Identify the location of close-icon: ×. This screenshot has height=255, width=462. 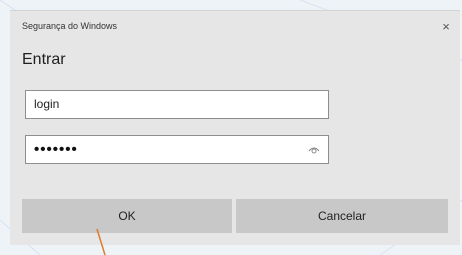
(446, 27).